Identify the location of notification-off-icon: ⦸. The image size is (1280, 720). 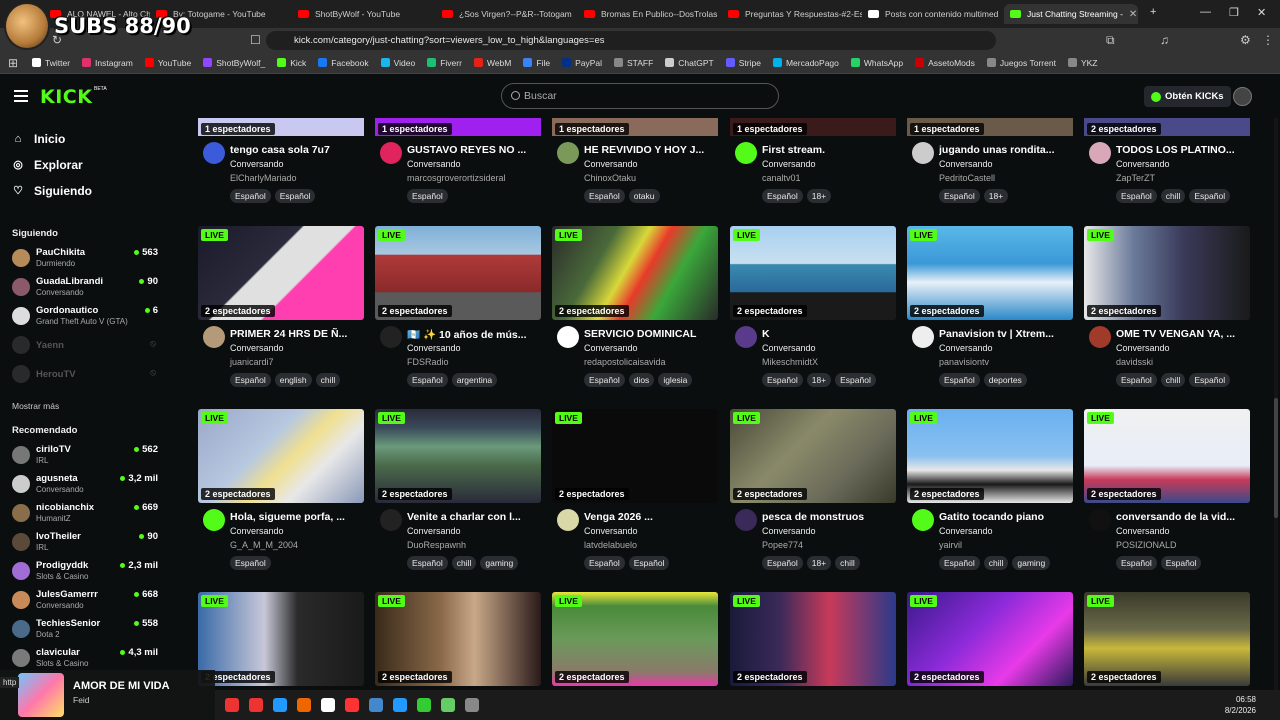
(153, 372).